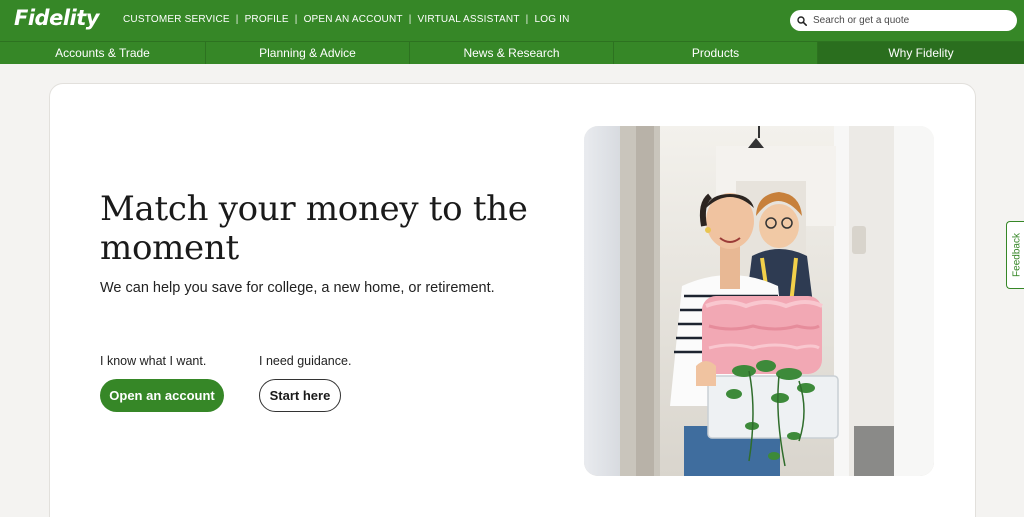 Image resolution: width=1024 pixels, height=517 pixels. What do you see at coordinates (300, 395) in the screenshot?
I see `start-here-button: Start here` at bounding box center [300, 395].